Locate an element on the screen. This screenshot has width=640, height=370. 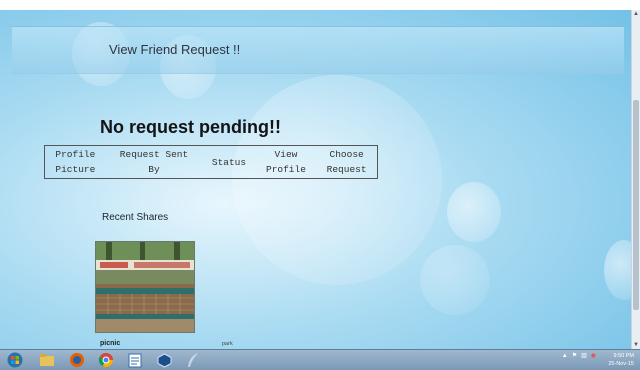
volume-icon: ◉ is located at coordinates (593, 355).